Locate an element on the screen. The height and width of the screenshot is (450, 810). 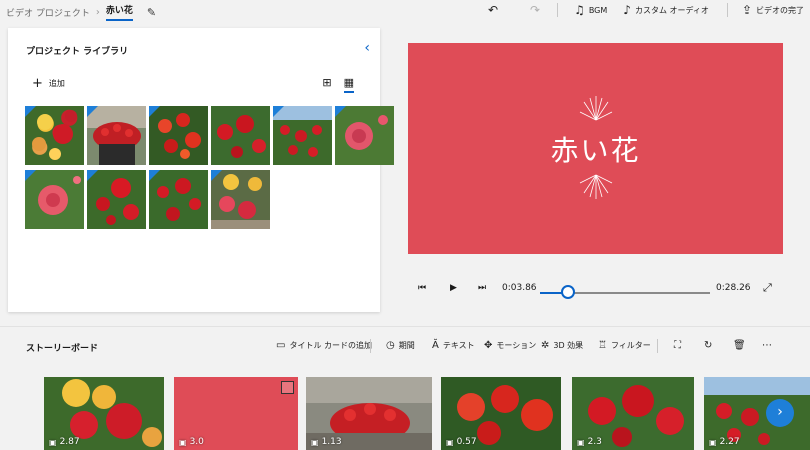
title-card-icon: ▭ is located at coordinates (281, 345).